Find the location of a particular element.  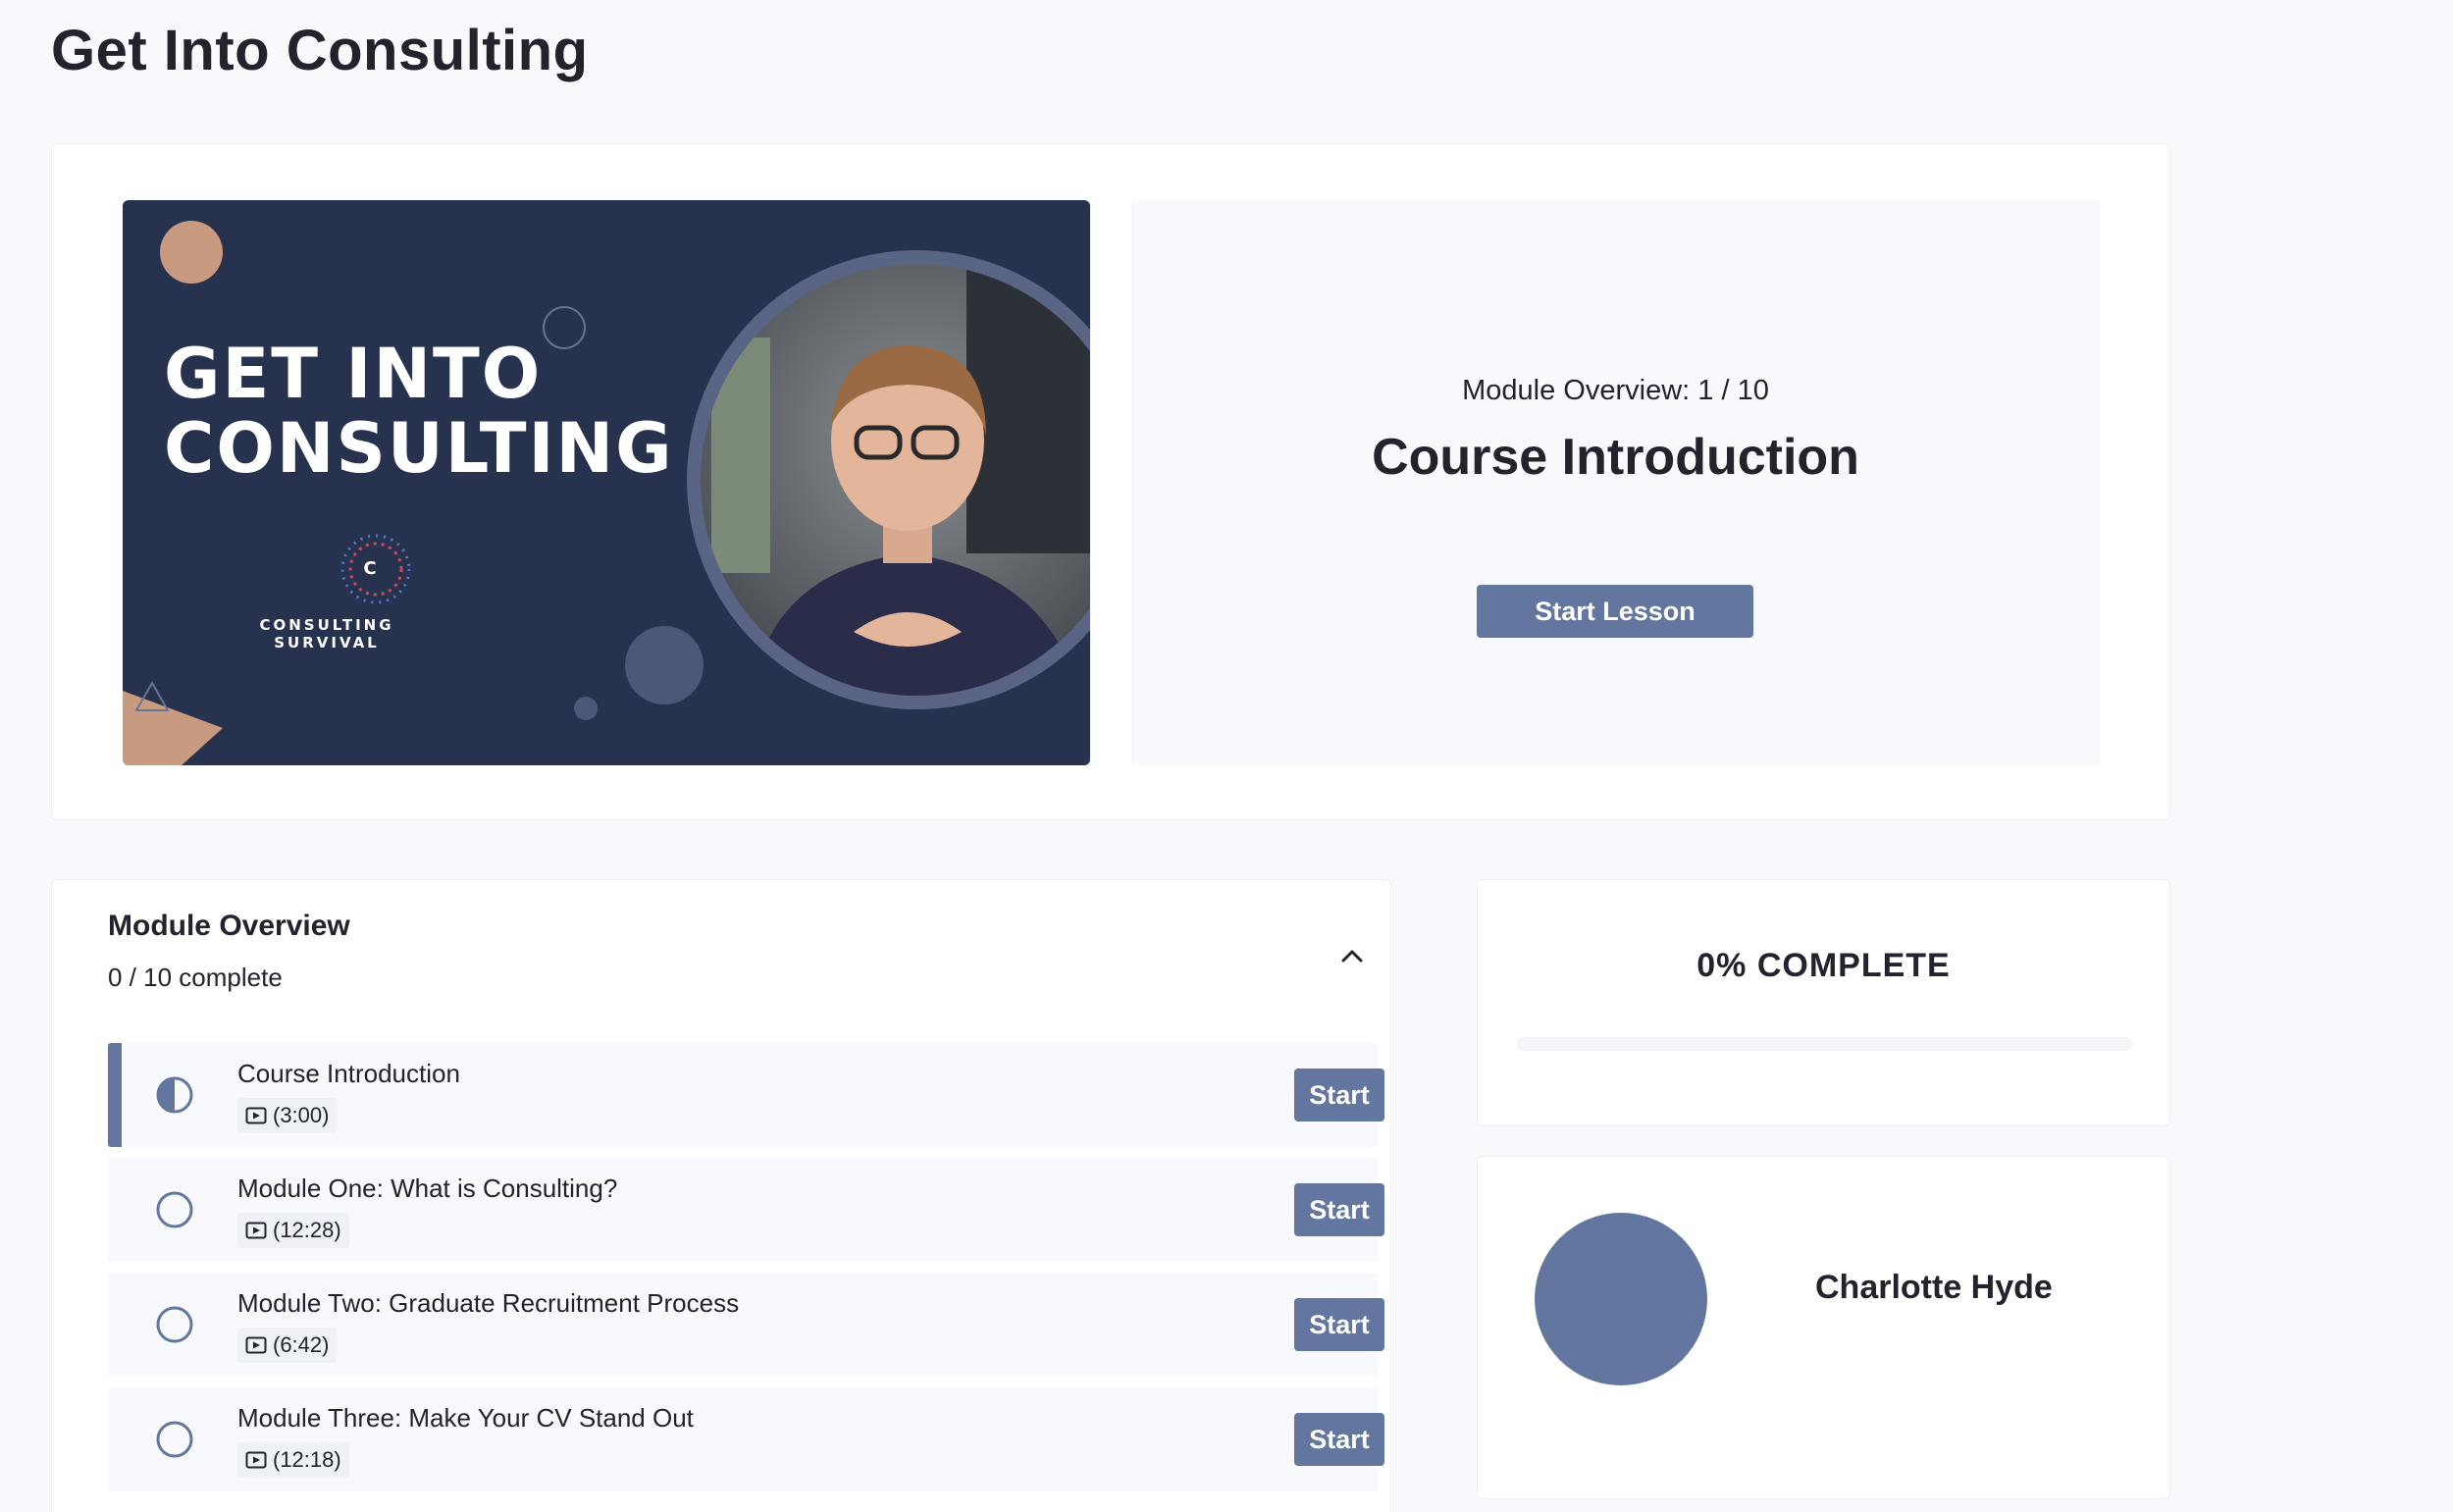

module-duration: (12:28) is located at coordinates (293, 1230).